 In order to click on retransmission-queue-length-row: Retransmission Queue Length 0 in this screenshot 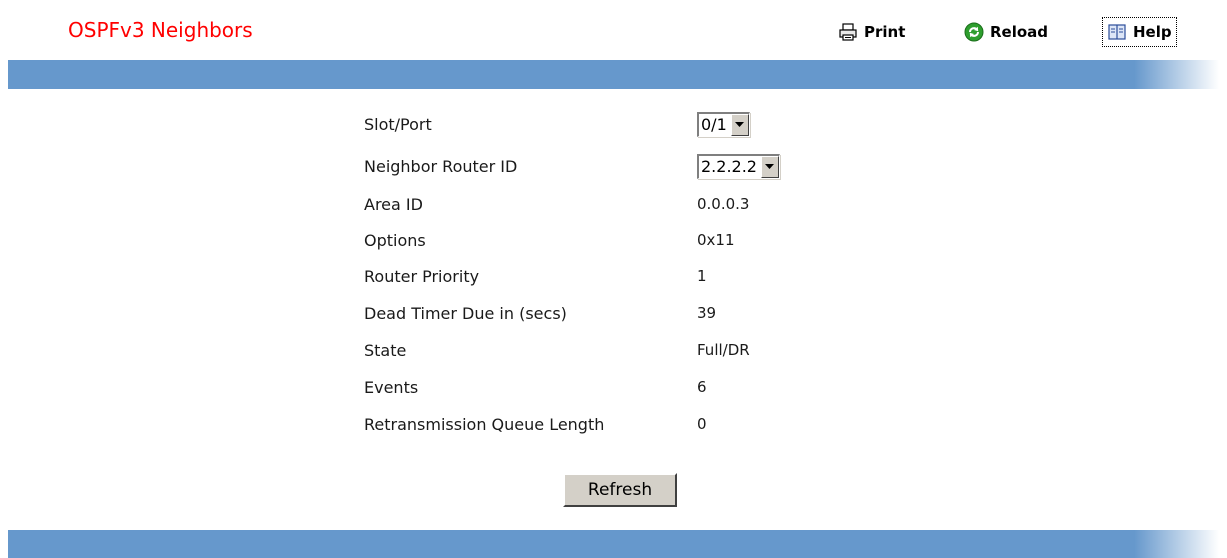, I will do `click(614, 424)`.